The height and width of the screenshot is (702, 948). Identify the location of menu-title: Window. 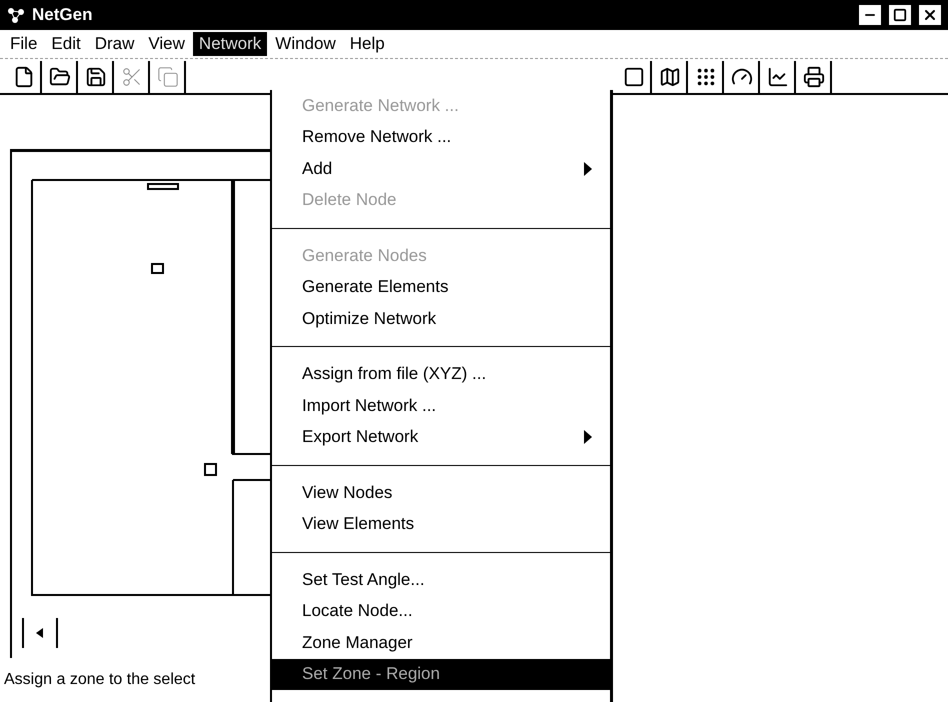
(305, 44).